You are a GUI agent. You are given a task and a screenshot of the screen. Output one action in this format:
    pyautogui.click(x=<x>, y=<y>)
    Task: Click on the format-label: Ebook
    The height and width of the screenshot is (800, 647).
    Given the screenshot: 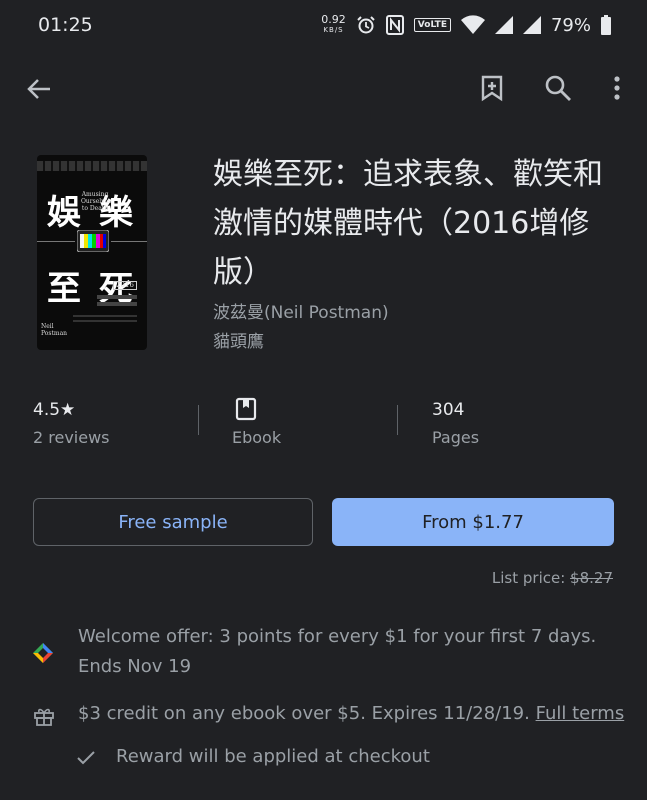 What is the action you would take?
    pyautogui.click(x=257, y=437)
    